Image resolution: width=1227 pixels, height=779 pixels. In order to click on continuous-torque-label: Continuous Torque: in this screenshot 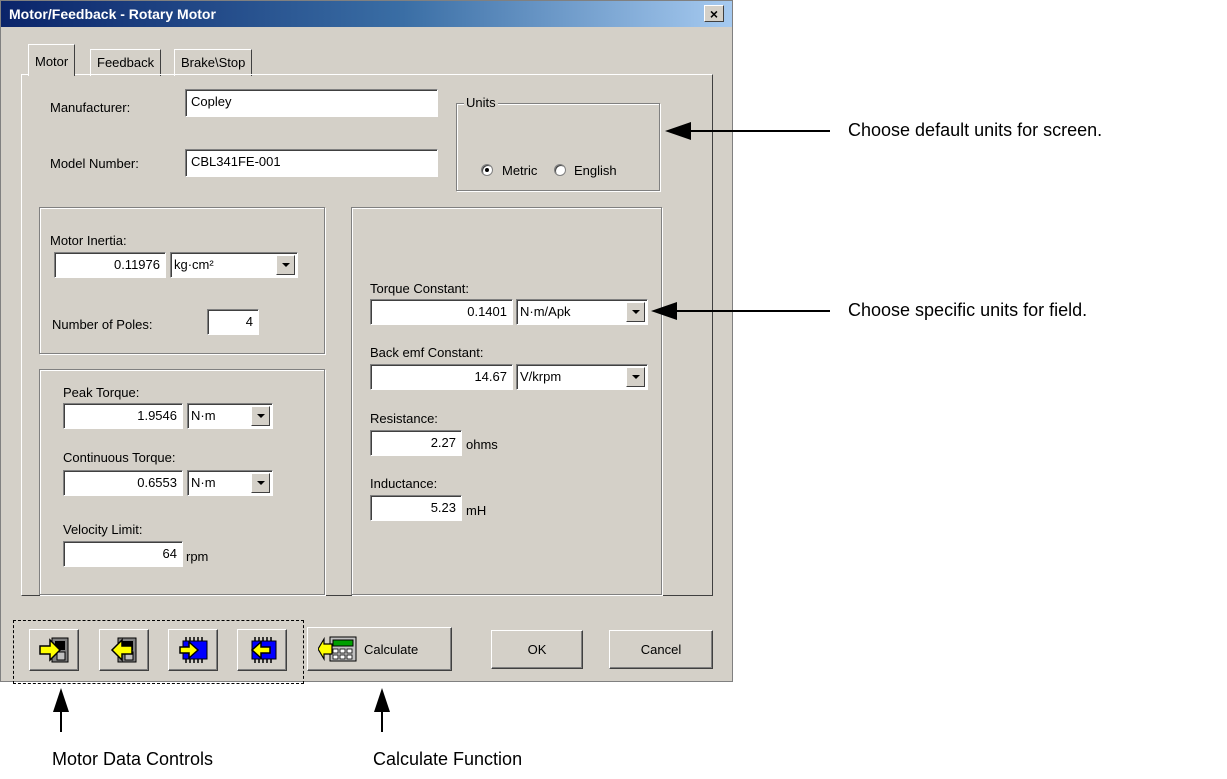, I will do `click(119, 457)`.